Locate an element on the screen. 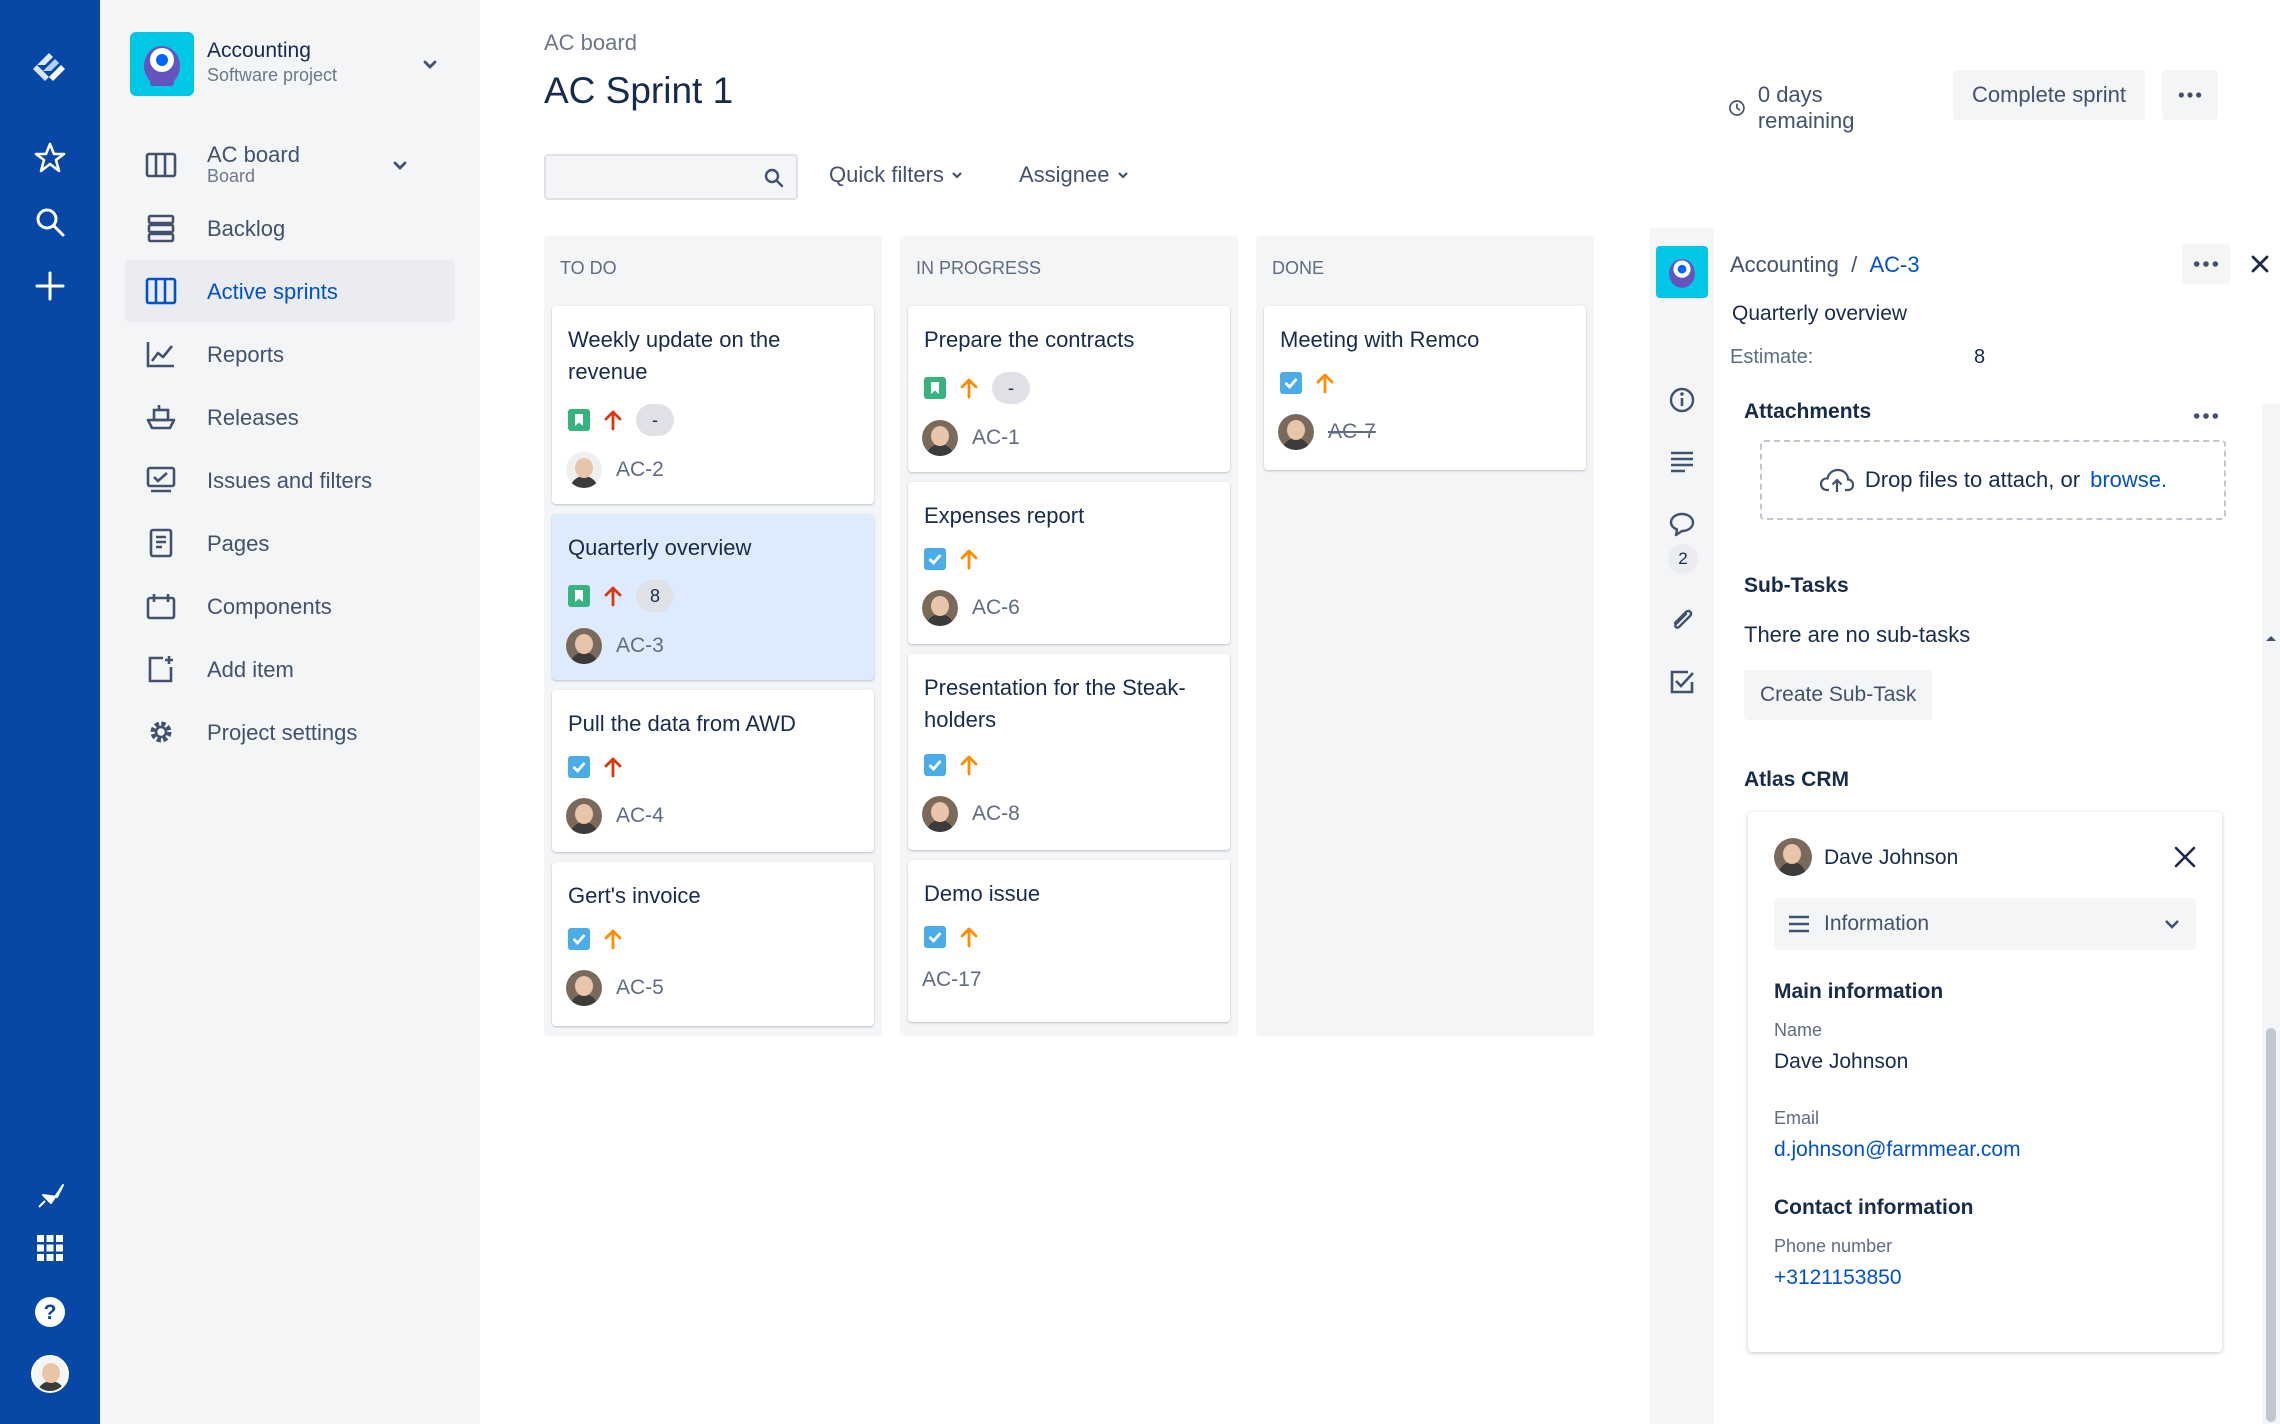 This screenshot has height=1424, width=2280. jira-logo-icon is located at coordinates (50, 68).